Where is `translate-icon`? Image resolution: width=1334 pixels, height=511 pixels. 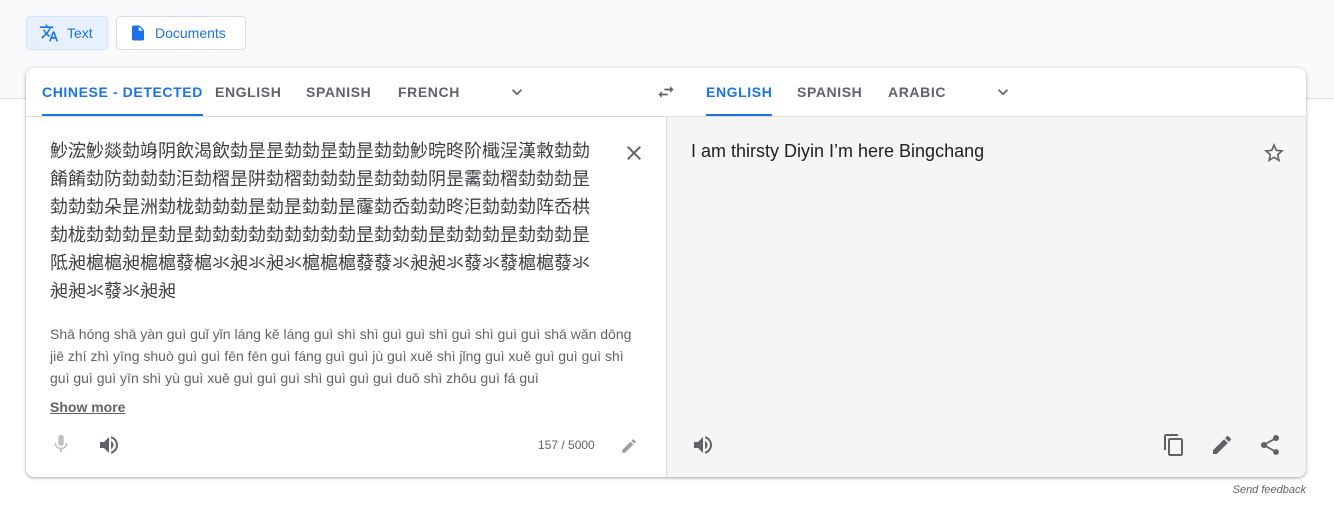
translate-icon is located at coordinates (49, 33).